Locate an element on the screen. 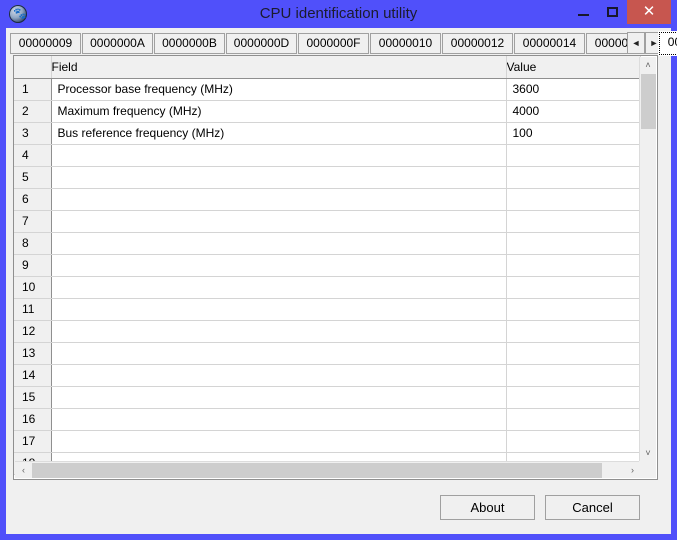  close-button: ✕ is located at coordinates (649, 12).